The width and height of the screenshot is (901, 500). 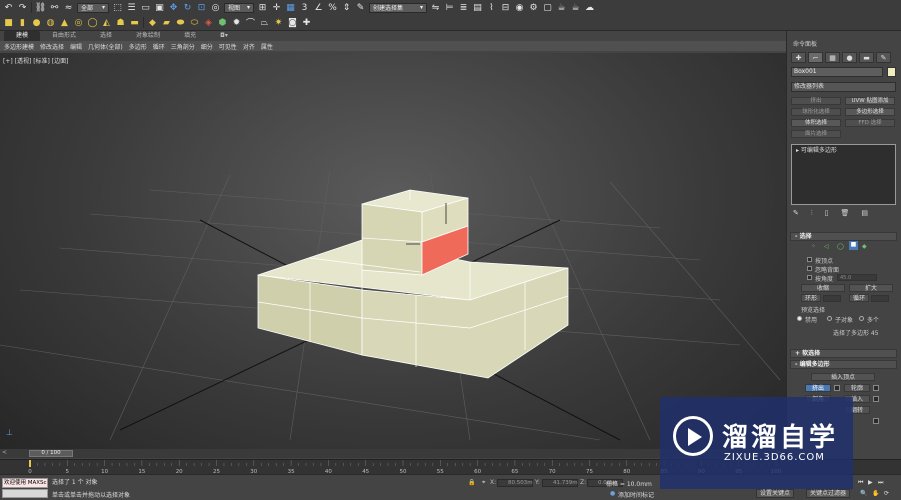 I want to click on ribbon-item-triangulation: 三角剖分, so click(x=183, y=46).